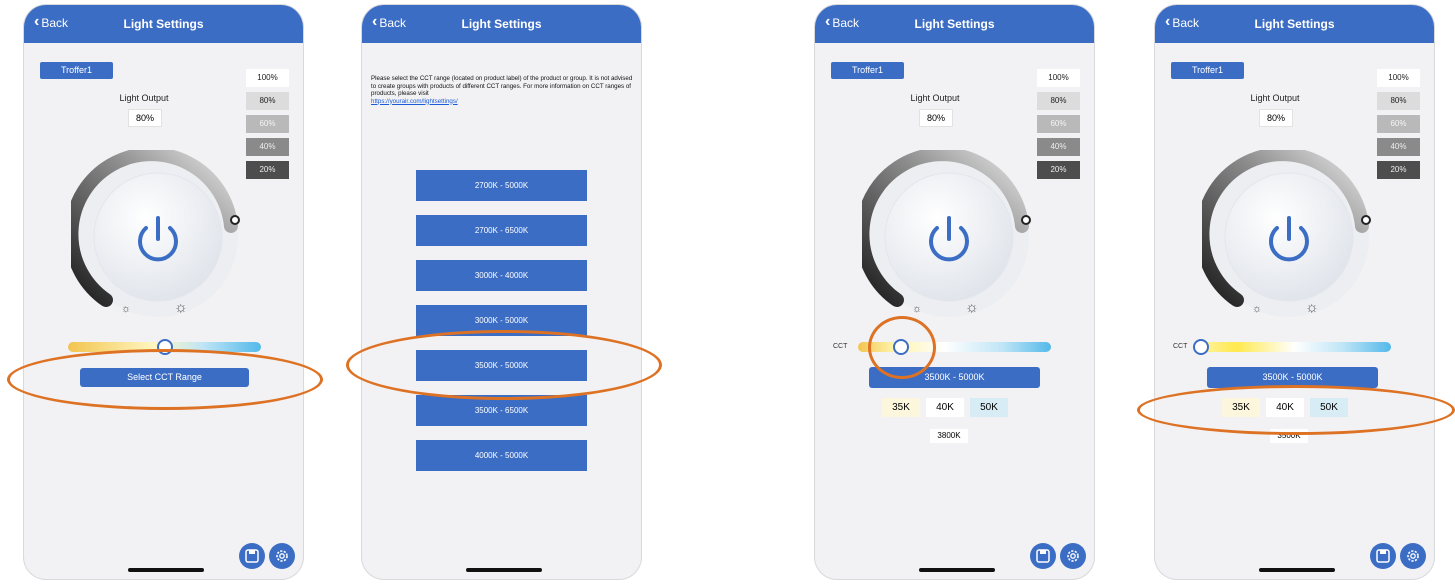 This screenshot has width=1455, height=584. What do you see at coordinates (501, 320) in the screenshot?
I see `range-option-3000-5000: 3000K - 5000K` at bounding box center [501, 320].